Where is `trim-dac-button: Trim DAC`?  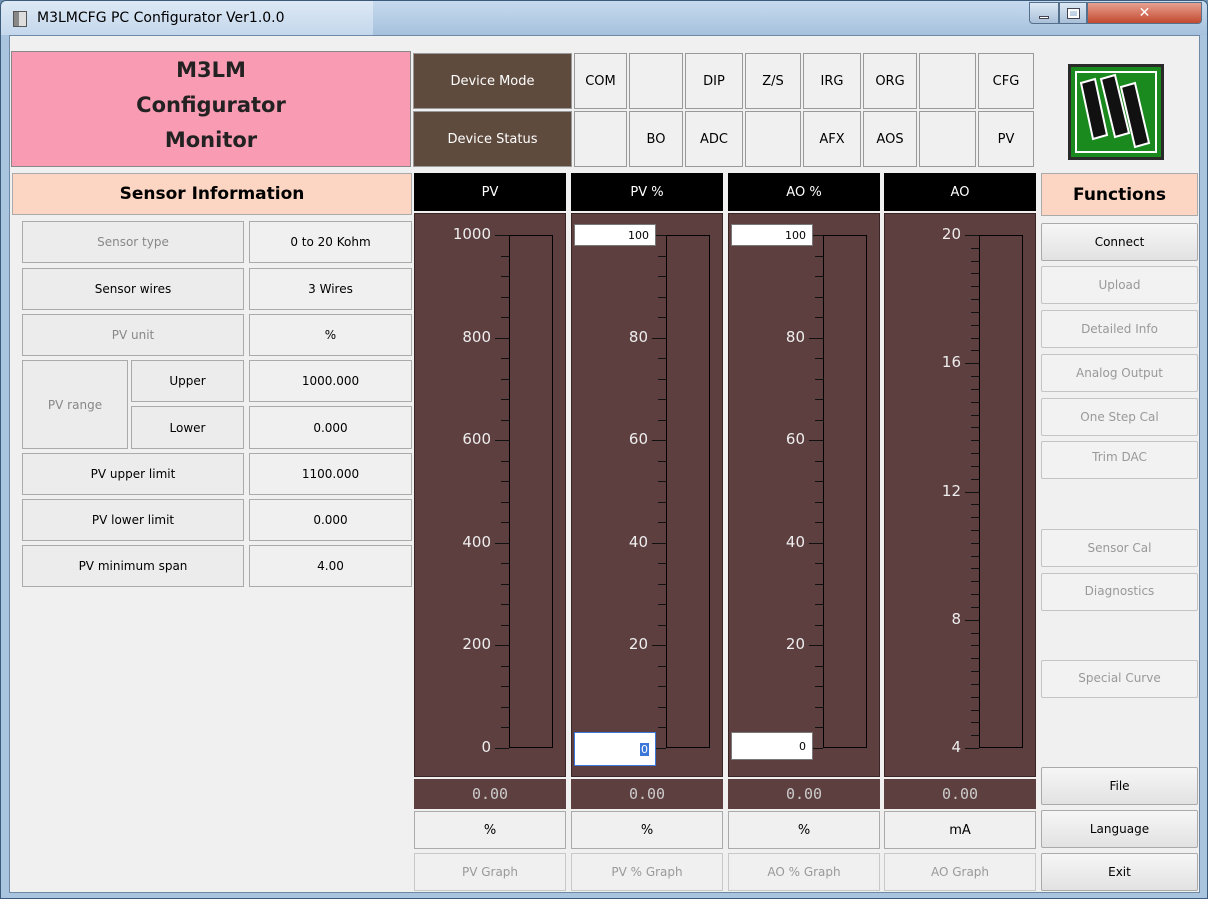
trim-dac-button: Trim DAC is located at coordinates (1119, 460).